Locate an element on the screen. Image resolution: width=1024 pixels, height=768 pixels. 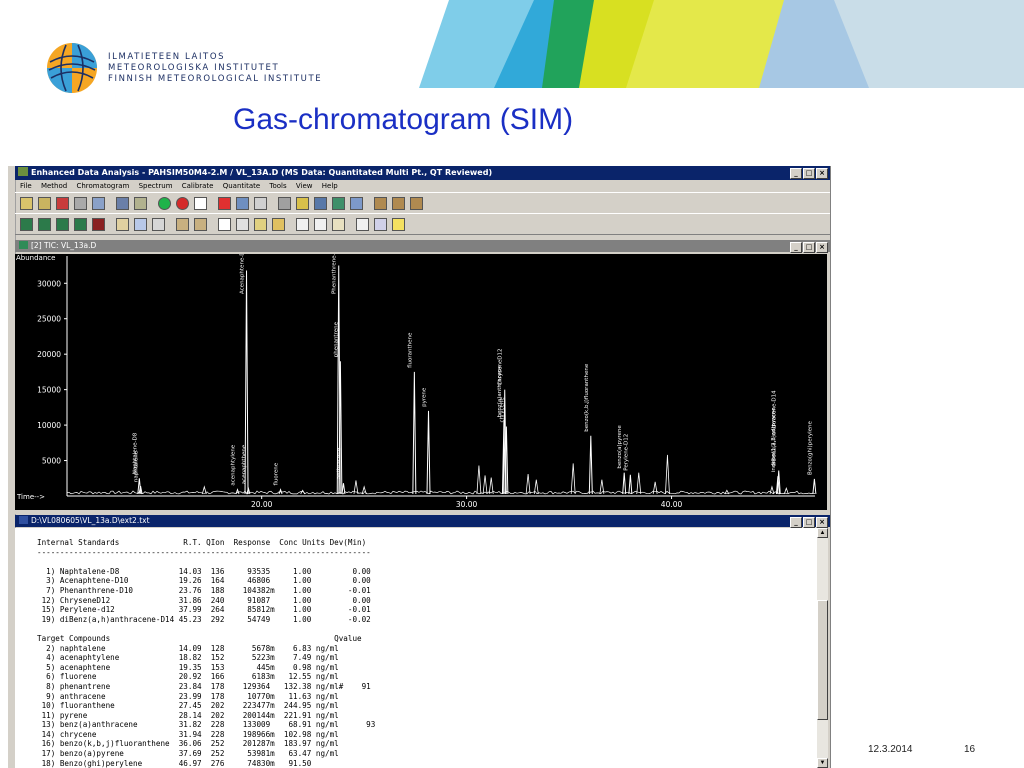
report-scrollbar: ▲ ▼ is located at coordinates (822, 648).